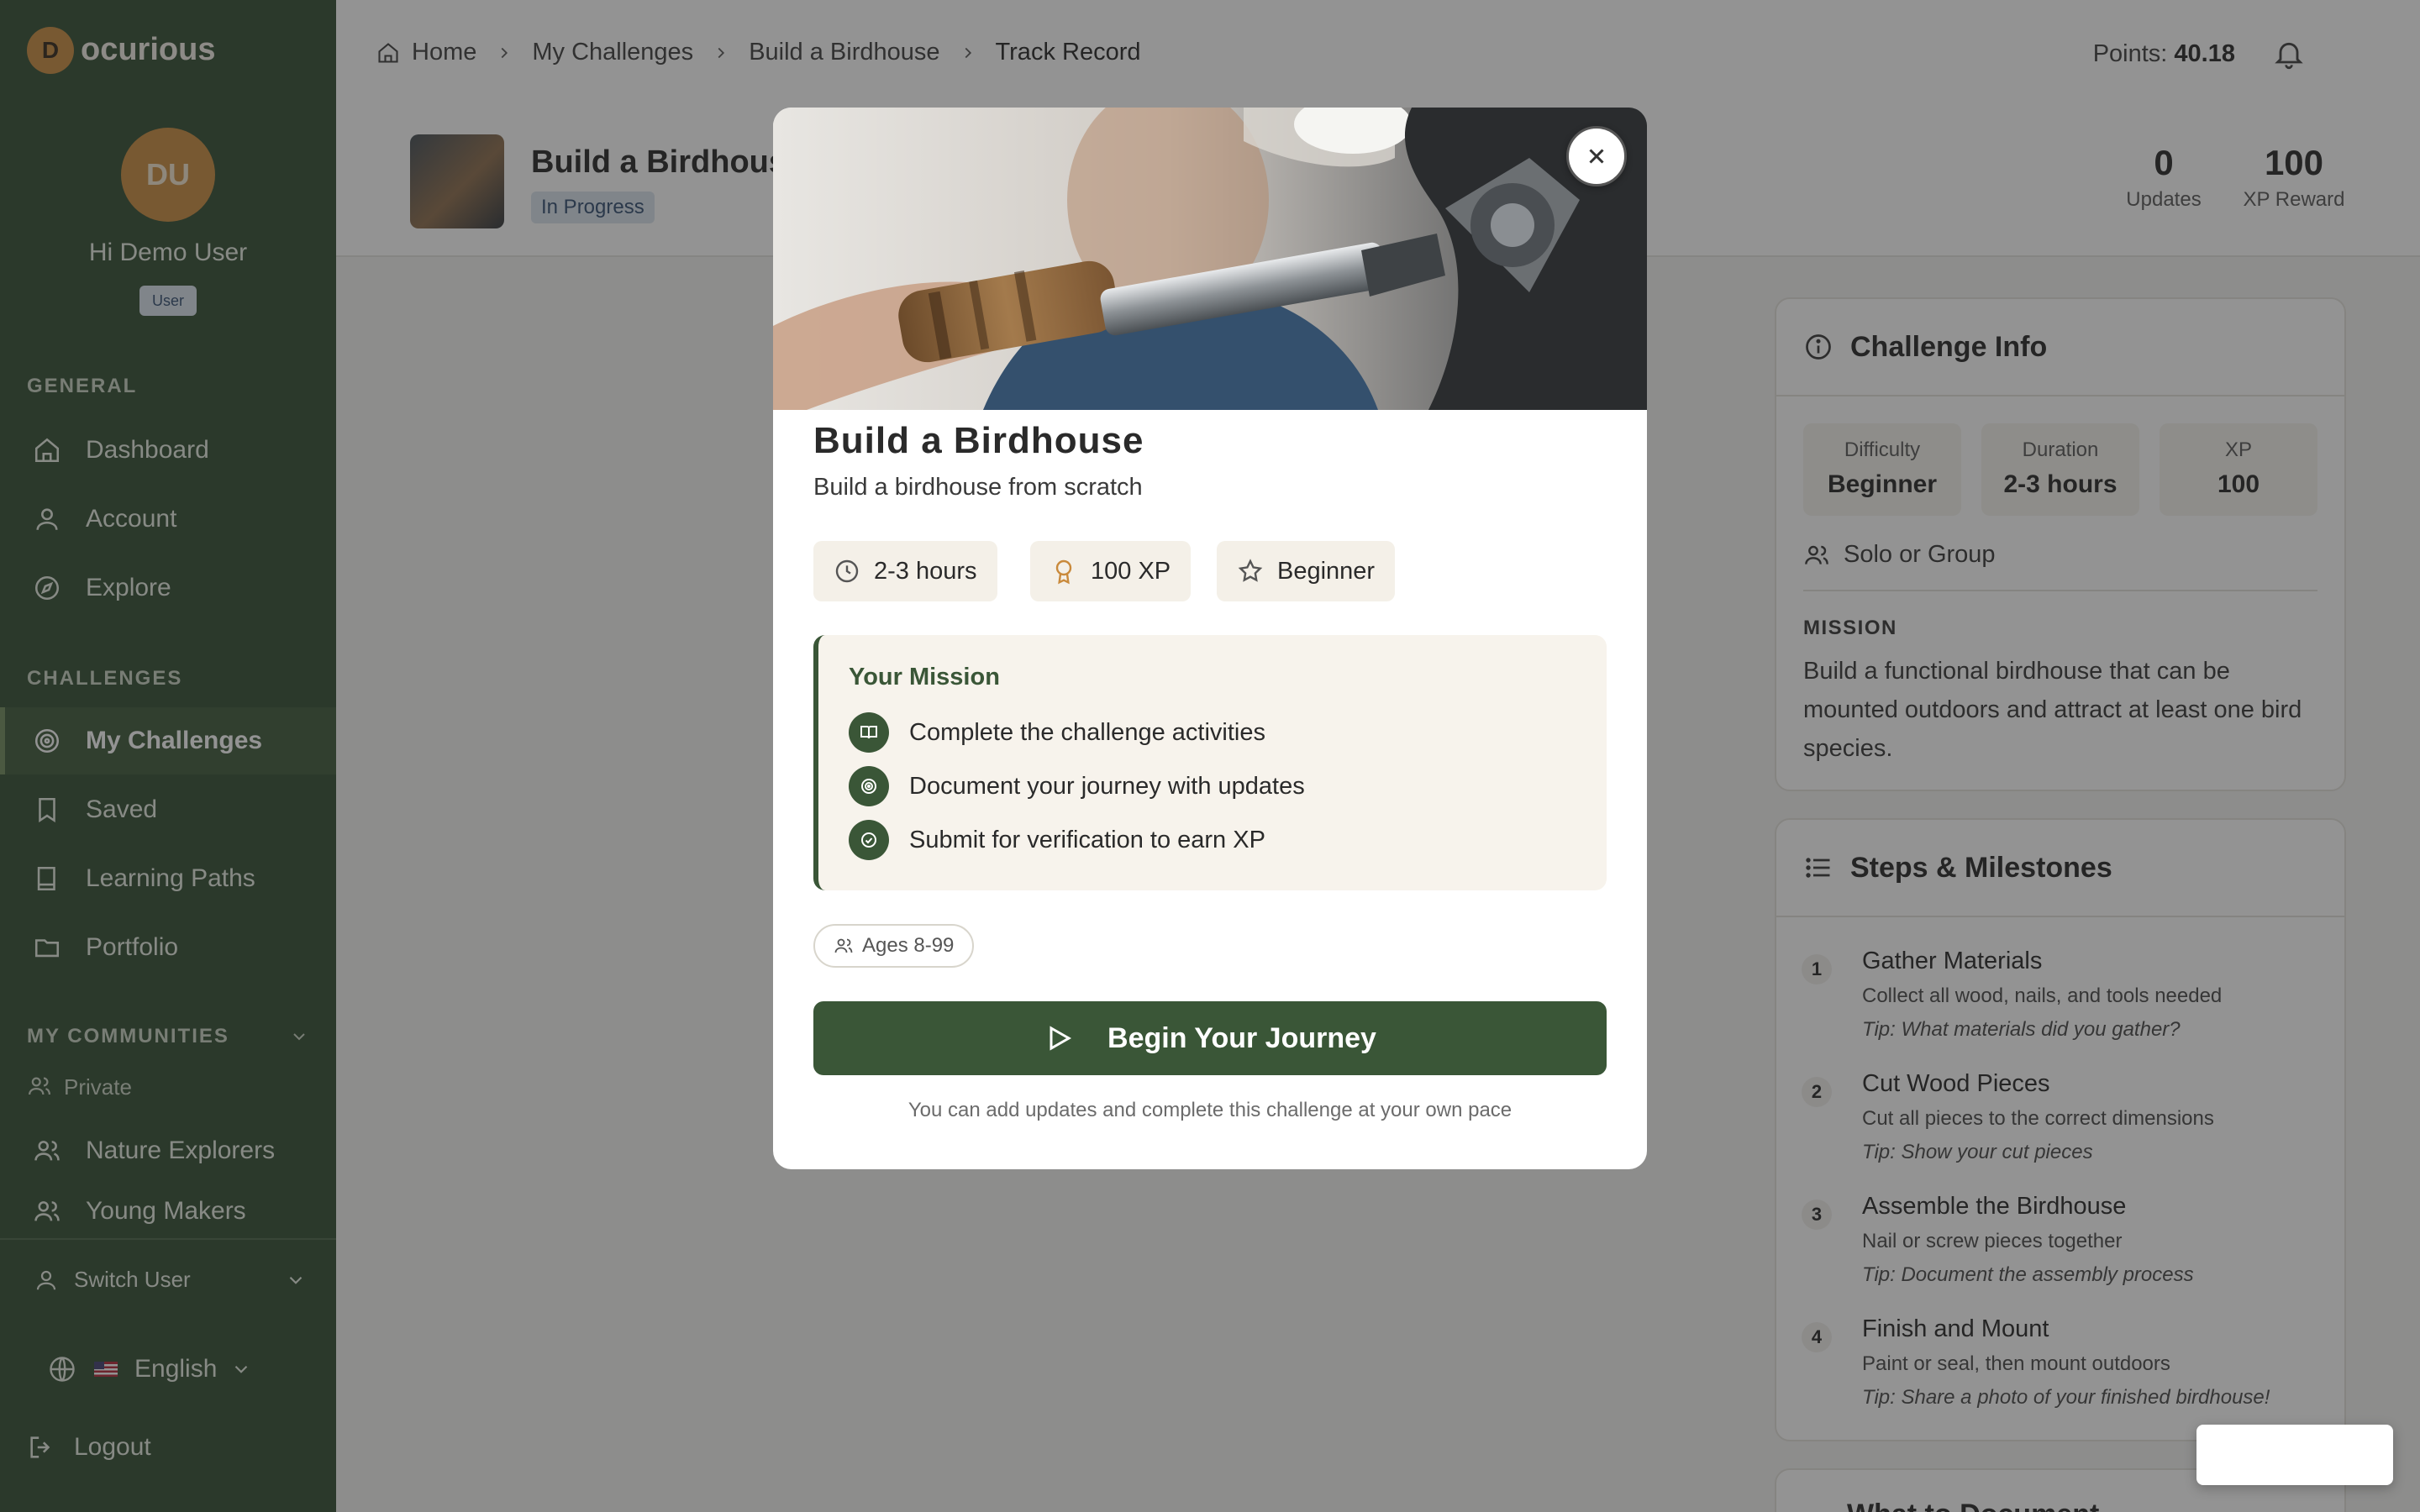  Describe the element at coordinates (1057, 840) in the screenshot. I see `mission-item: Submit for verification to earn XP` at that location.